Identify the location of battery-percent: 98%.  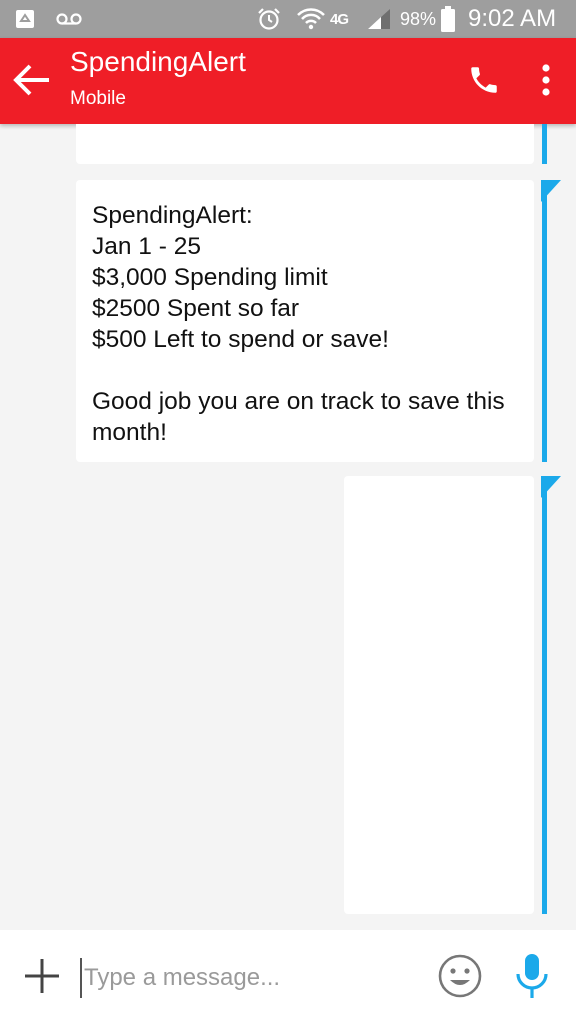
(418, 18).